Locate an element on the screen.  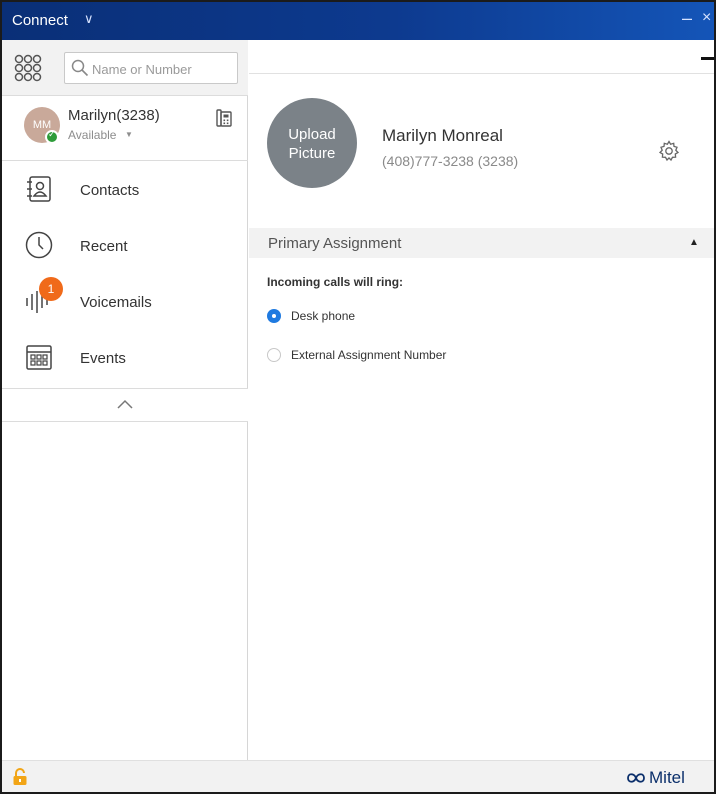
radio-label-desk-phone: Desk phone is located at coordinates (323, 316).